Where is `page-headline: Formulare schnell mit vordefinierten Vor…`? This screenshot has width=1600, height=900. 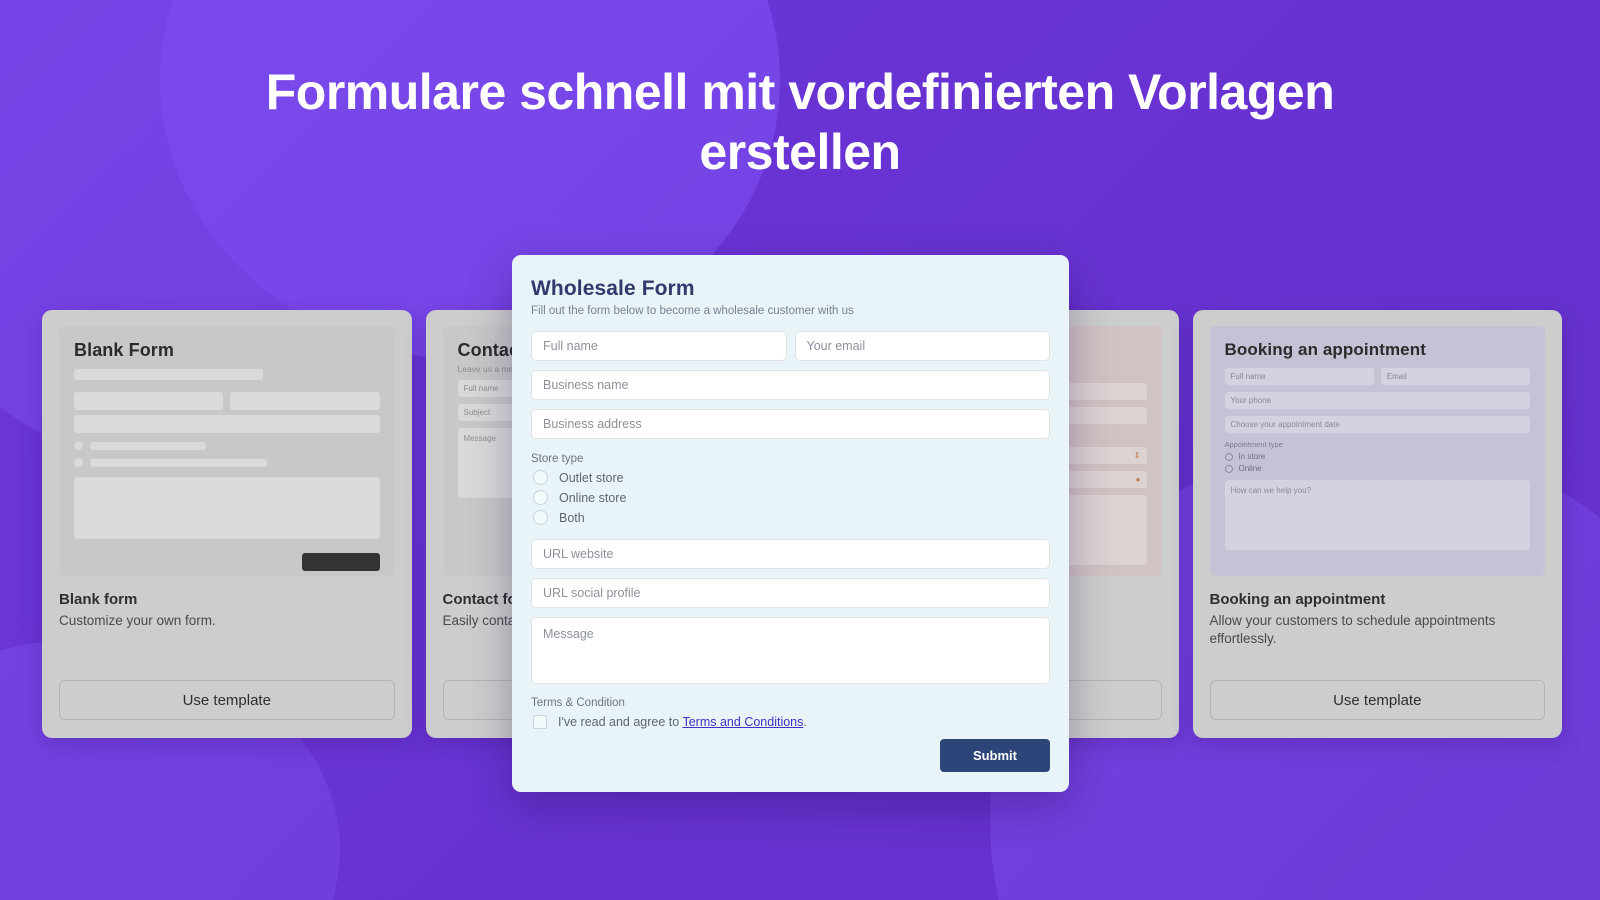
page-headline: Formulare schnell mit vordefinierten Vor… is located at coordinates (800, 122).